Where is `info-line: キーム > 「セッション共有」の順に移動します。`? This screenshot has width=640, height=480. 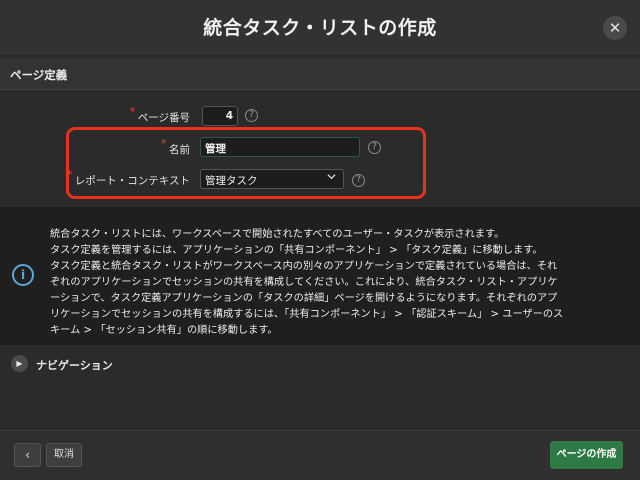 info-line: キーム > 「セッション共有」の順に移動します。 is located at coordinates (164, 330).